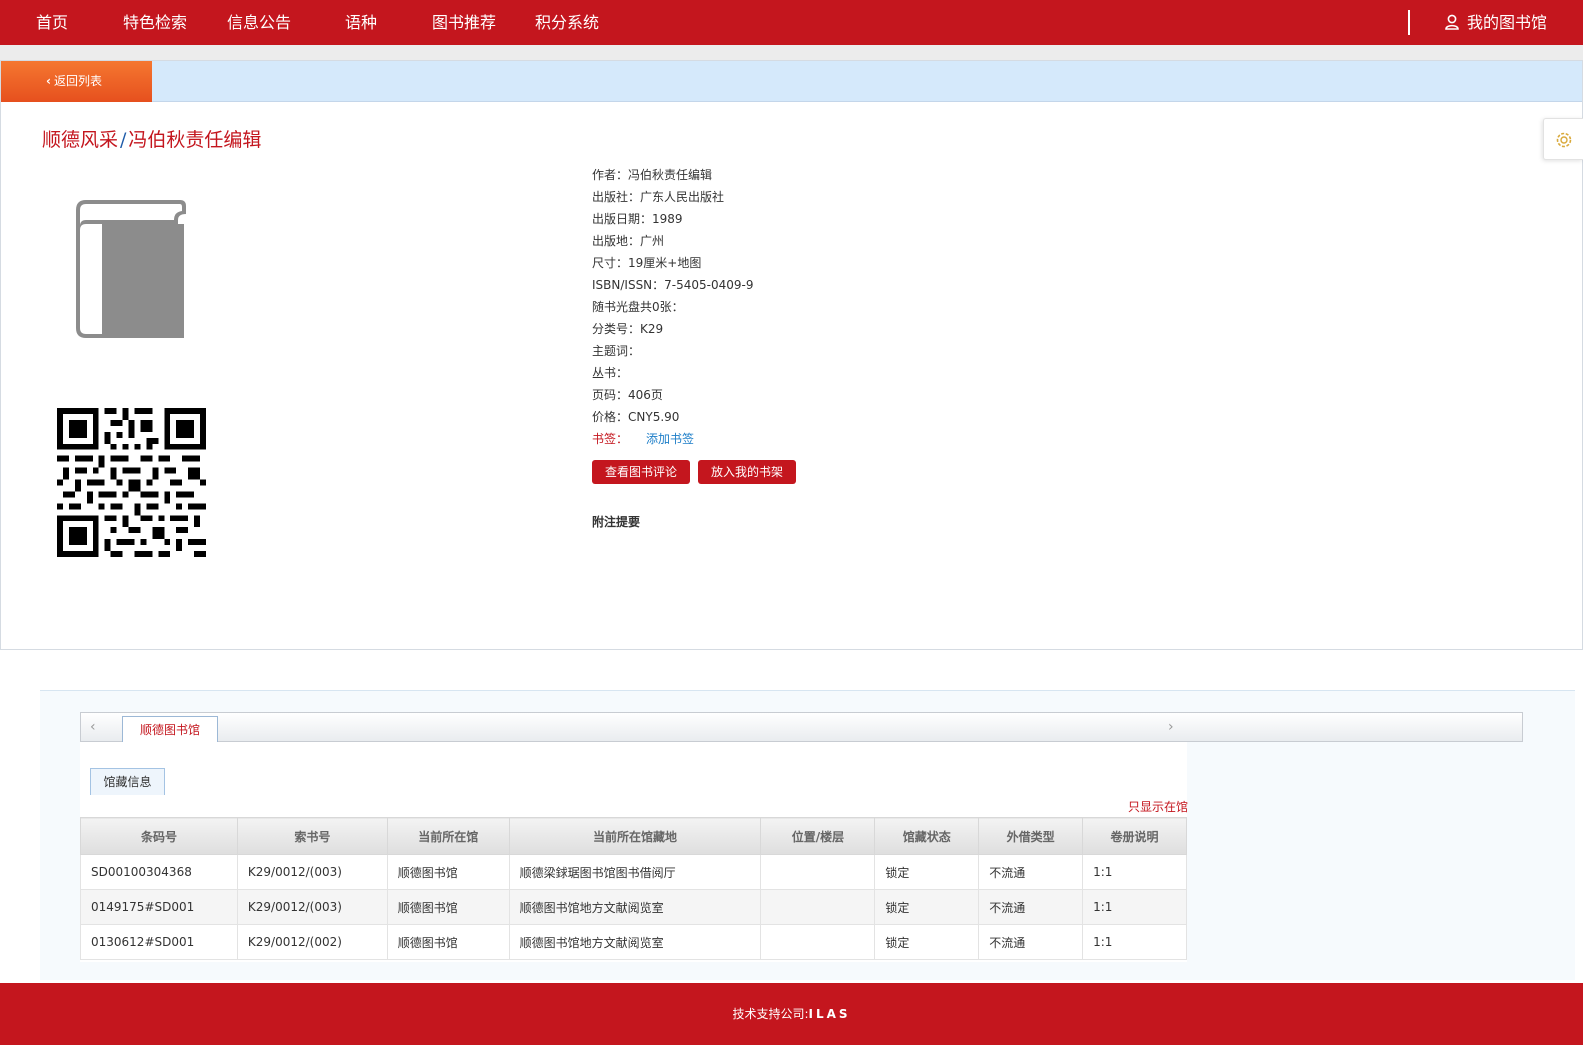 The height and width of the screenshot is (1045, 1583). I want to click on notes-heading: 附注提要, so click(616, 522).